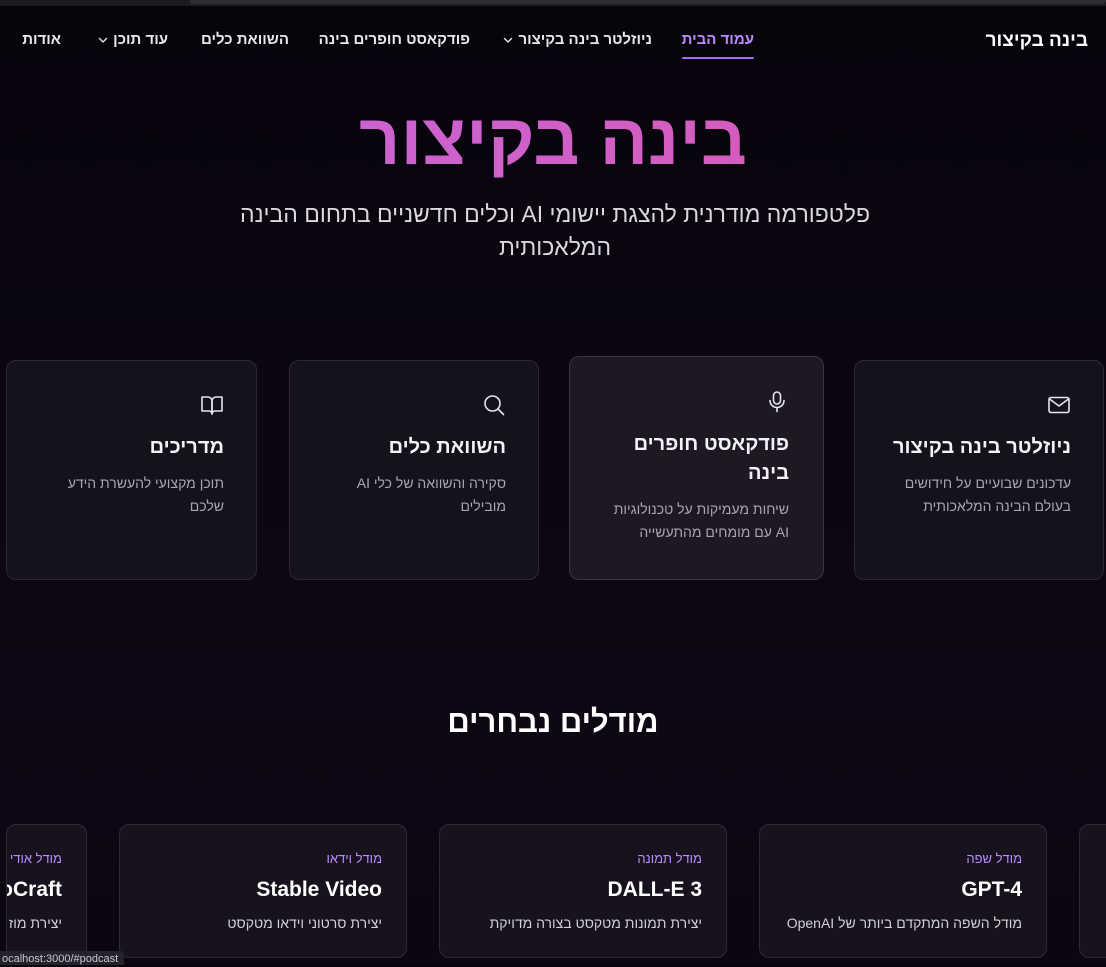  Describe the element at coordinates (777, 402) in the screenshot. I see `microphone-icon` at that location.